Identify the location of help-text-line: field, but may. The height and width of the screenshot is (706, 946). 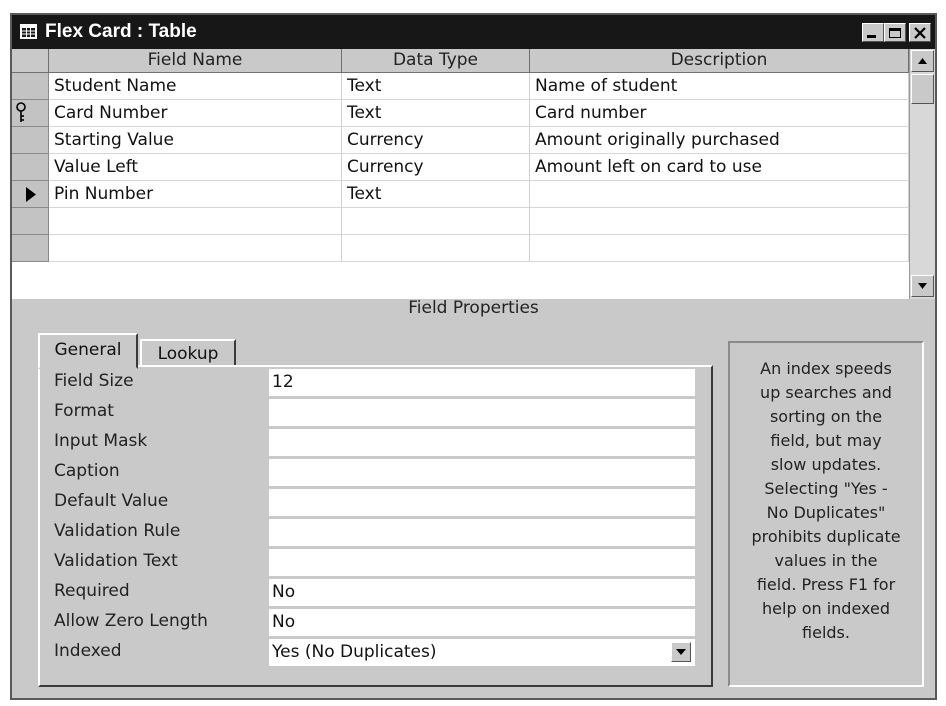
(826, 440).